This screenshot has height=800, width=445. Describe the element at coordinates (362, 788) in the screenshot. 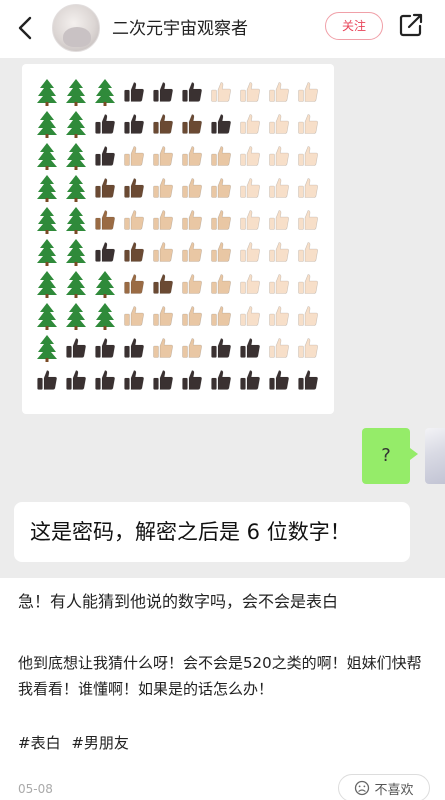

I see `sad-face-icon` at that location.